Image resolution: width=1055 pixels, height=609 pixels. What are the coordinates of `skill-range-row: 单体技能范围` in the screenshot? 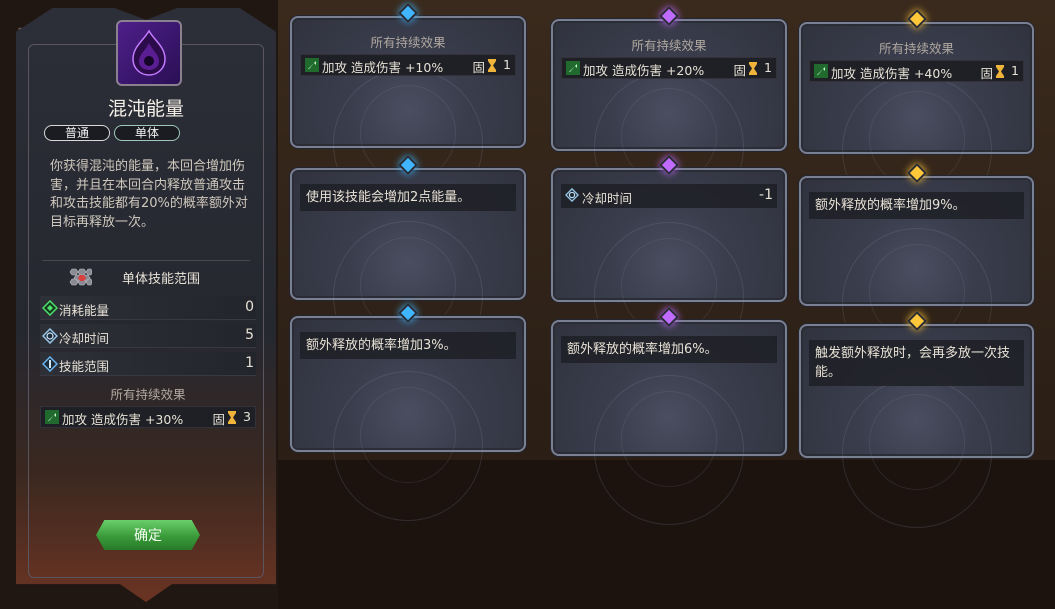 It's located at (146, 277).